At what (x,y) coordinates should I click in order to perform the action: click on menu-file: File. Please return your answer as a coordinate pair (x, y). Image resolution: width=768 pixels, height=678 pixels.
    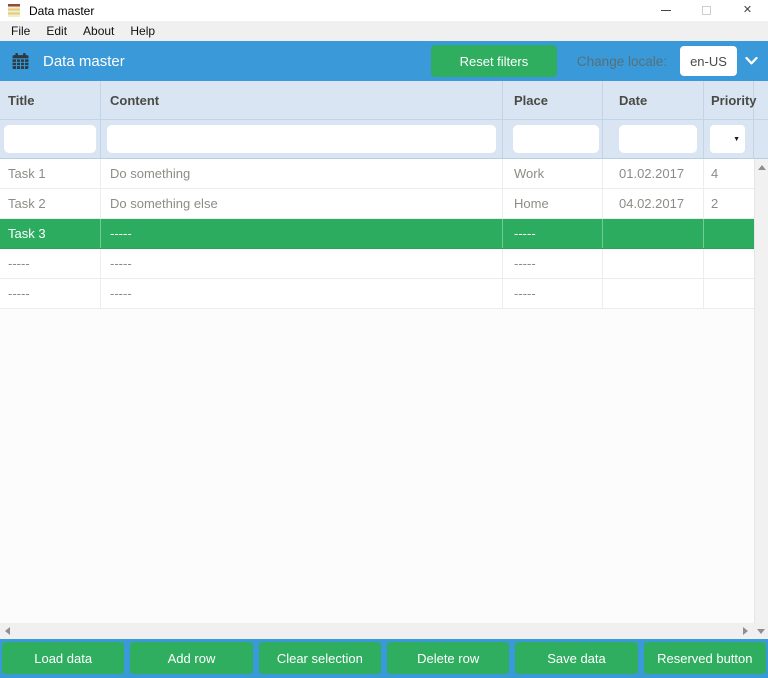
    Looking at the image, I should click on (20, 31).